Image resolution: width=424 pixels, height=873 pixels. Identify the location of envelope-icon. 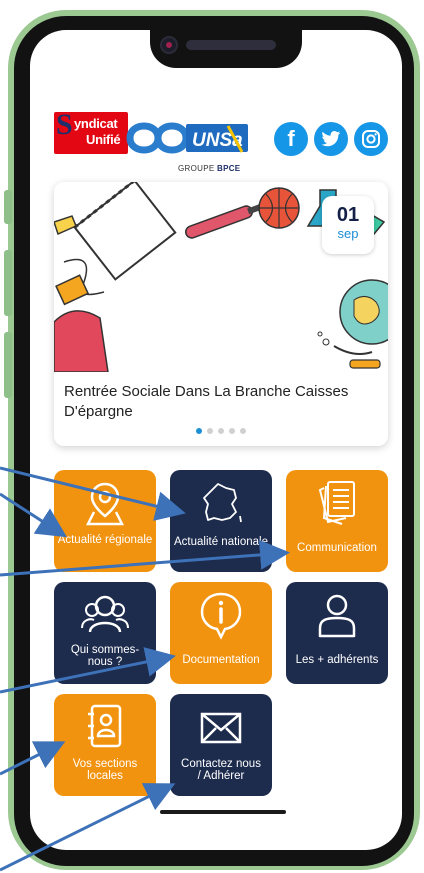
(221, 728).